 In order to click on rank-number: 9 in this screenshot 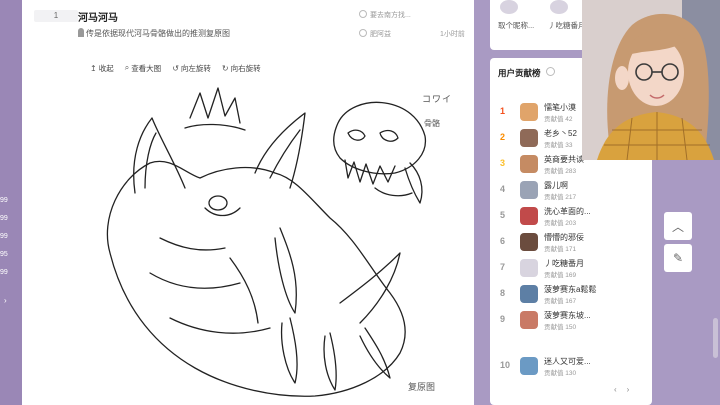, I will do `click(503, 319)`.